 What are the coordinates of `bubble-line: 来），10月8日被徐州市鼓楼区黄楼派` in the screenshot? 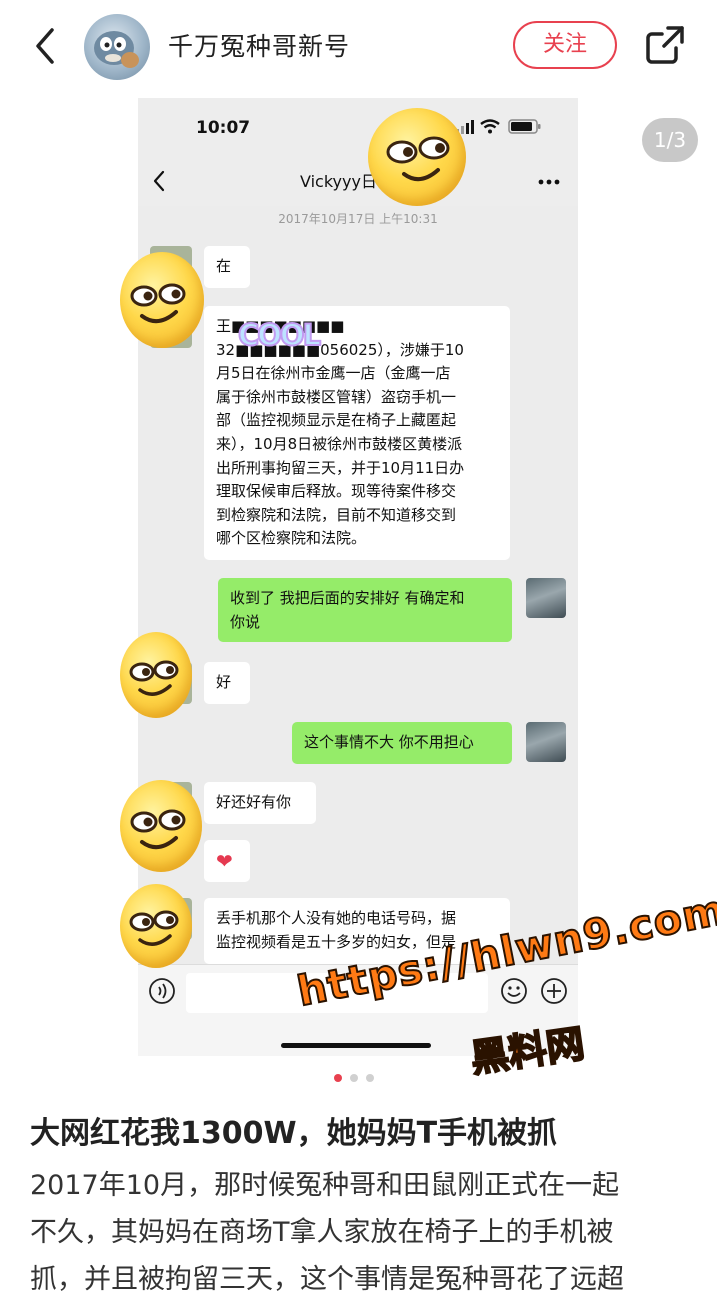 It's located at (339, 443).